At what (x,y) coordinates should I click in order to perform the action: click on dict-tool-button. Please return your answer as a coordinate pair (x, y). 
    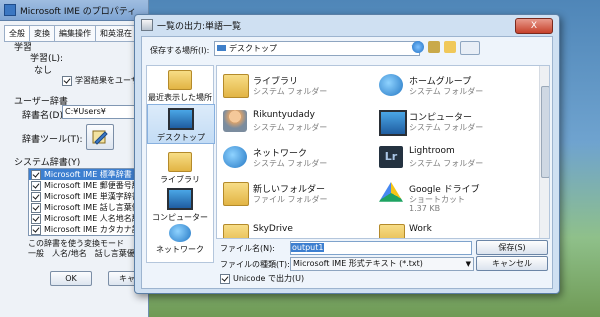
    Looking at the image, I should click on (100, 137).